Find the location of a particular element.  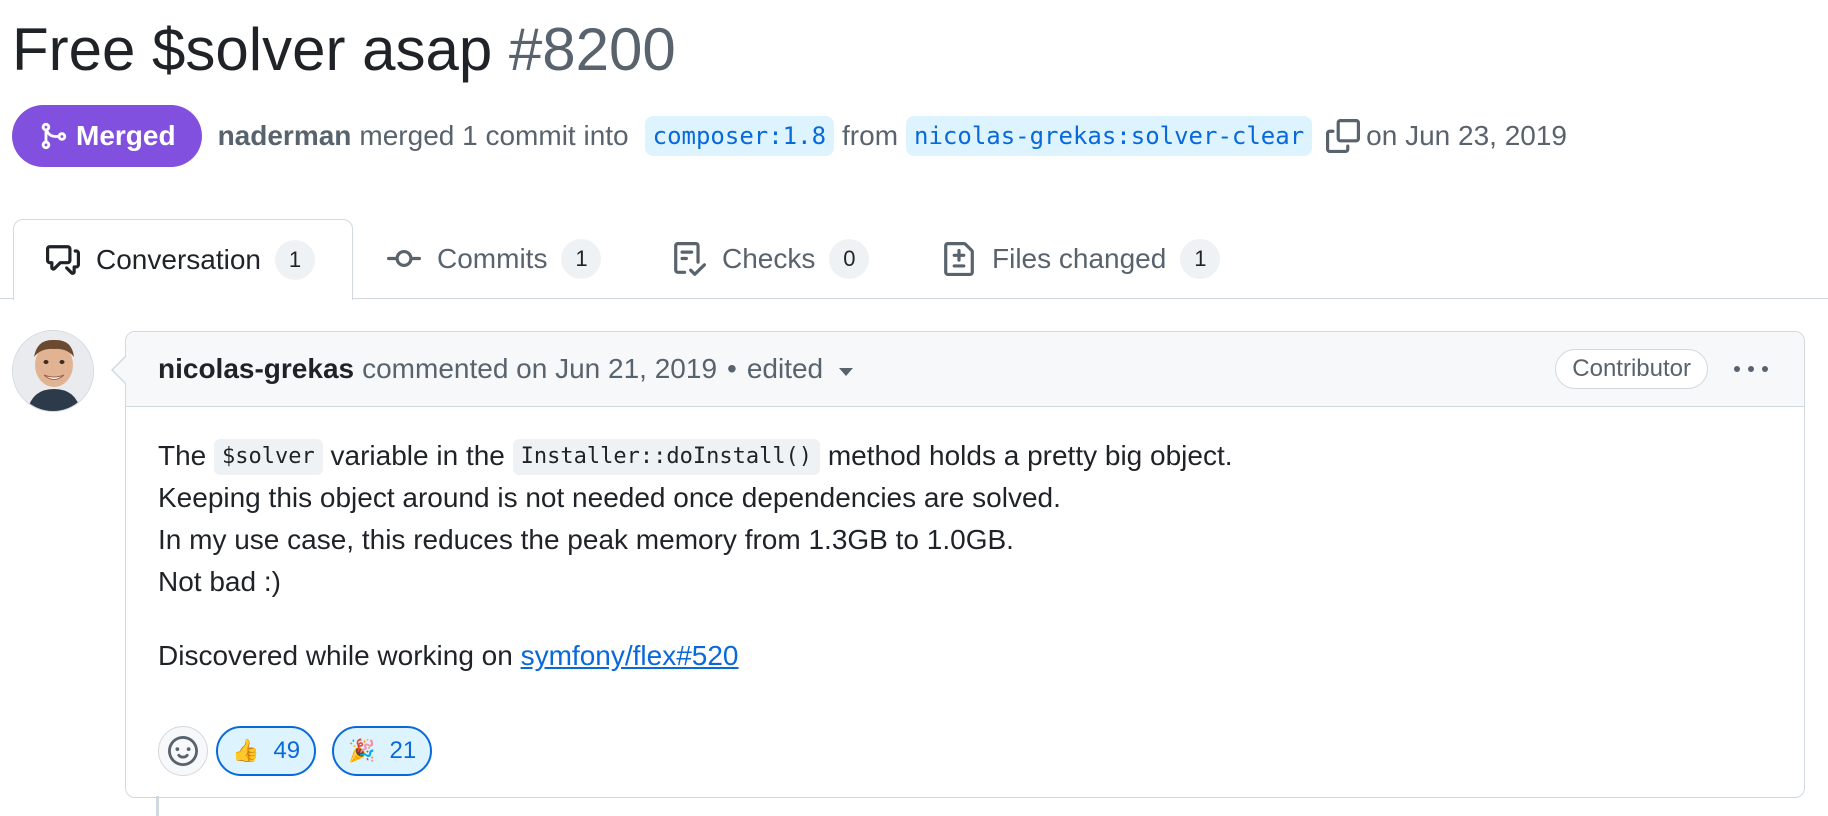

base-branch: composer:1.8 is located at coordinates (739, 136).